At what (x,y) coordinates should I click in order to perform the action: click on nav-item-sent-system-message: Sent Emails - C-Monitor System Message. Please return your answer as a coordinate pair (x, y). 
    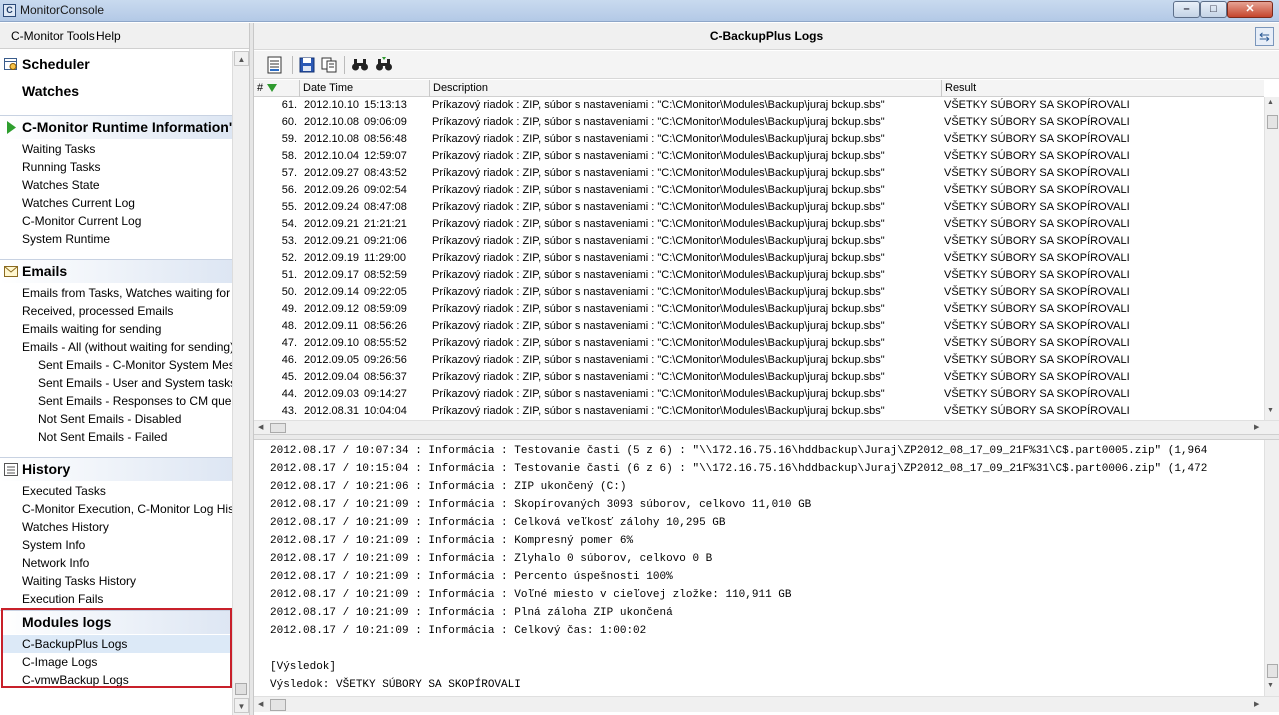
    Looking at the image, I should click on (135, 365).